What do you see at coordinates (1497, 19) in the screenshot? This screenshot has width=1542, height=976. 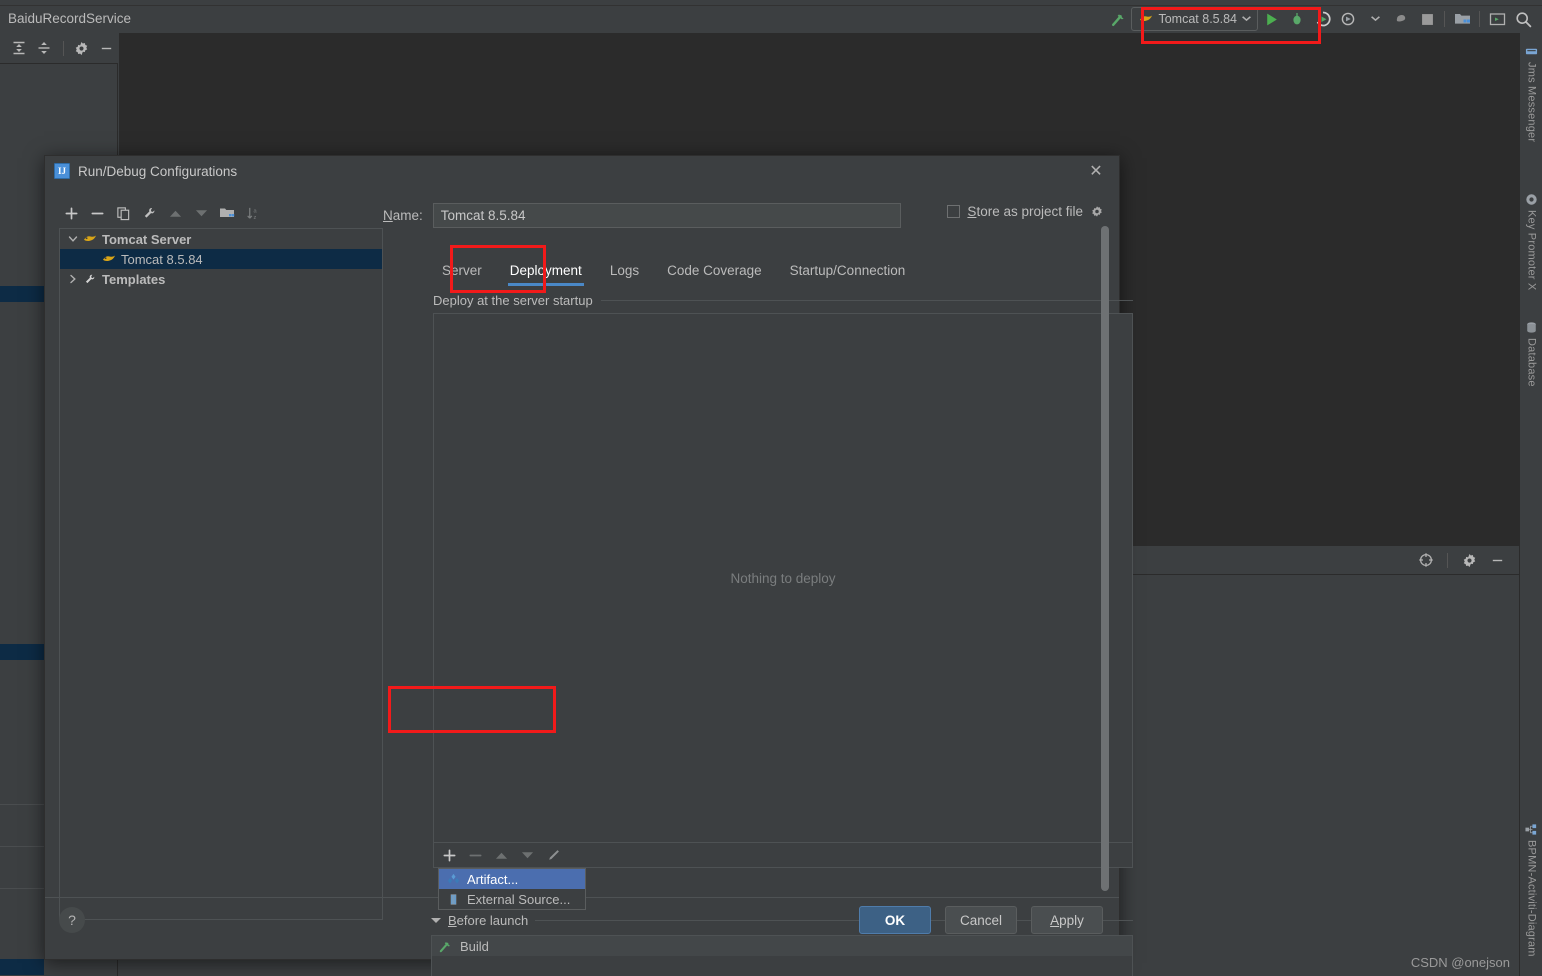 I see `terminal-icon` at bounding box center [1497, 19].